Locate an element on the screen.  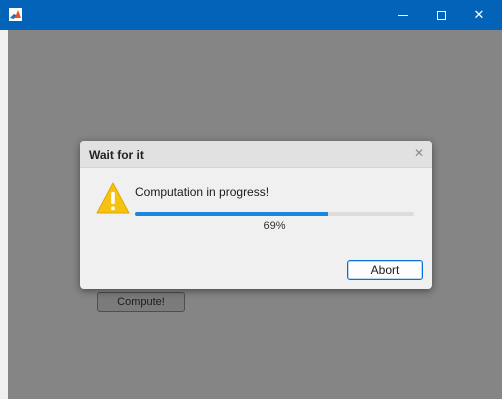
minimize-button is located at coordinates (403, 15).